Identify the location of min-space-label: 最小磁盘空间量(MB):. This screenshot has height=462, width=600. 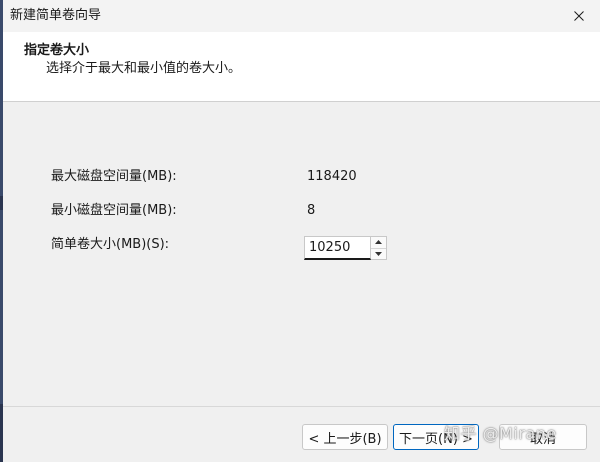
(114, 210).